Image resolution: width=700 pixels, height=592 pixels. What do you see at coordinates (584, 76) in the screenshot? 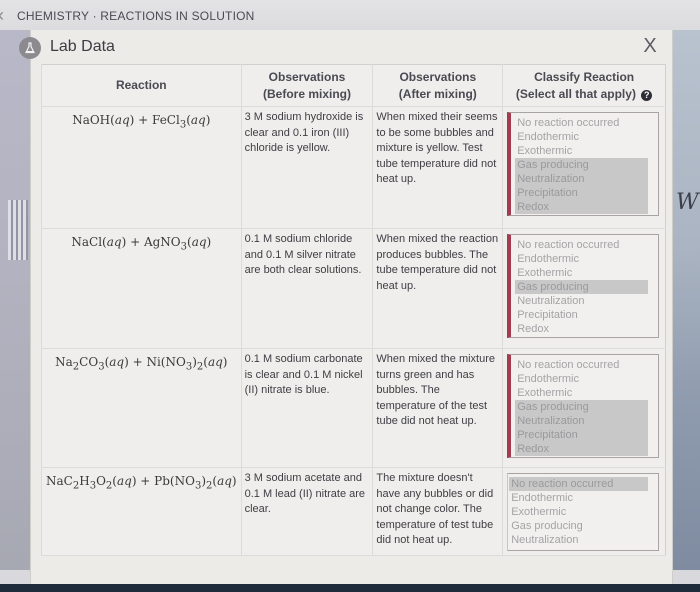
I see `header-classify-line1: Classify Reaction` at bounding box center [584, 76].